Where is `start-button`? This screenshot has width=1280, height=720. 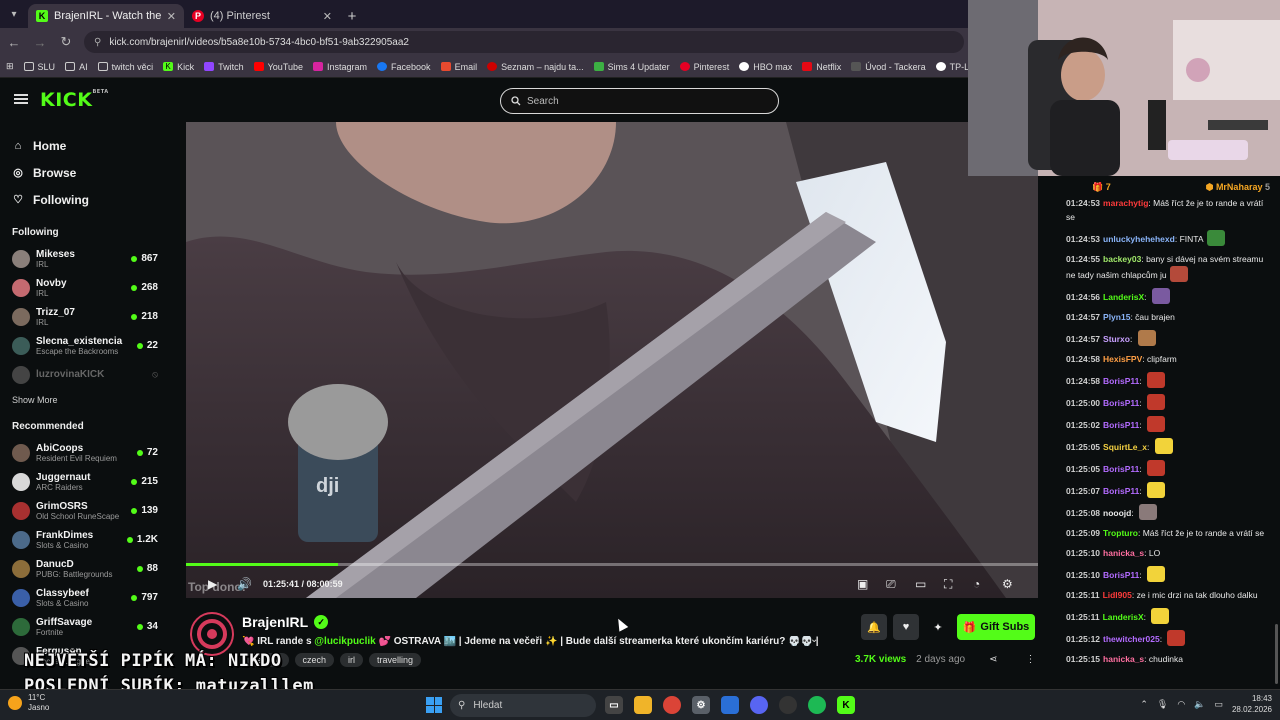
start-button is located at coordinates (434, 705).